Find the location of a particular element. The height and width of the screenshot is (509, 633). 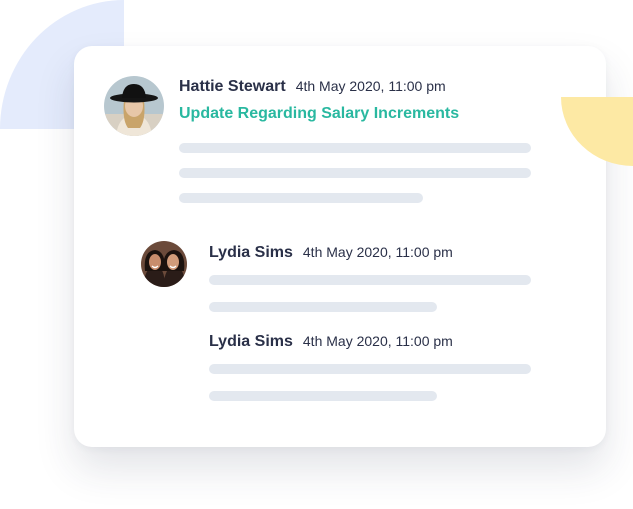

woman-in-hat-photo-icon is located at coordinates (134, 106).